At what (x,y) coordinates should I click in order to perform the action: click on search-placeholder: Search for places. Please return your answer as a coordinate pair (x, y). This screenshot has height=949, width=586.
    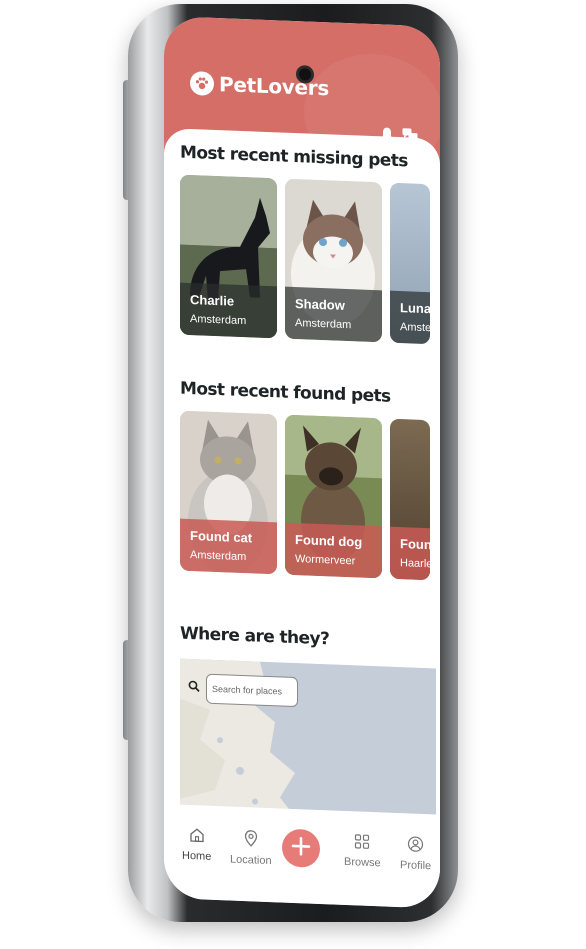
    Looking at the image, I should click on (247, 690).